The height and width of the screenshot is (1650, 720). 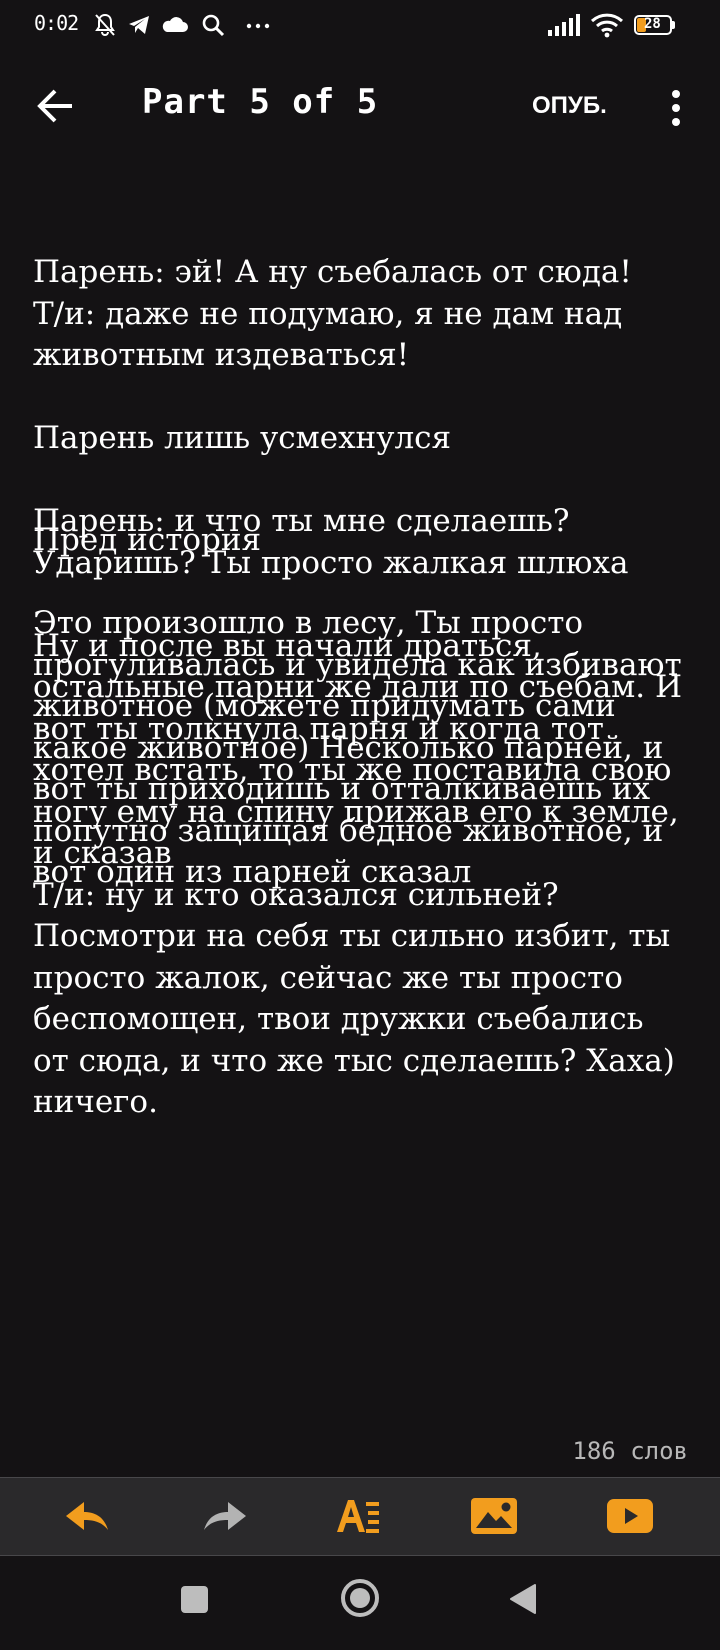 What do you see at coordinates (175, 24) in the screenshot?
I see `cloud-icon` at bounding box center [175, 24].